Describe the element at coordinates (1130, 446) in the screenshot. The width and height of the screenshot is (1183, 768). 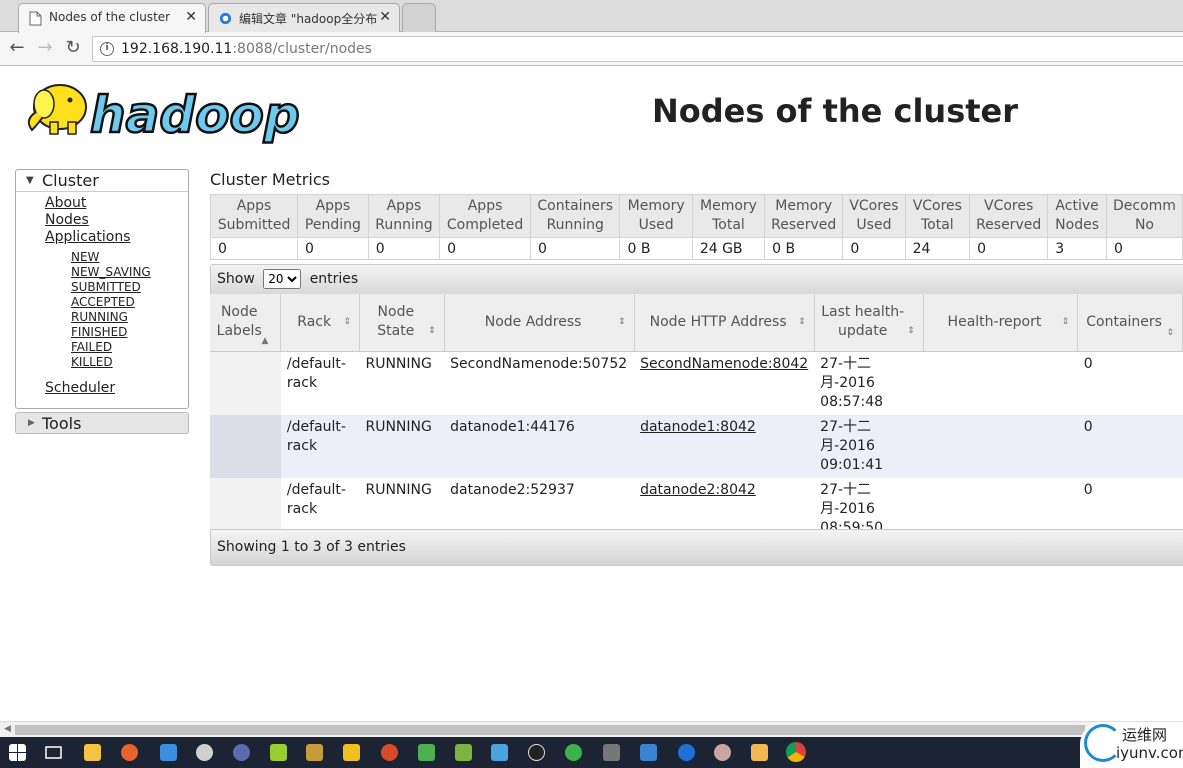
I see `cell-containers: 0` at that location.